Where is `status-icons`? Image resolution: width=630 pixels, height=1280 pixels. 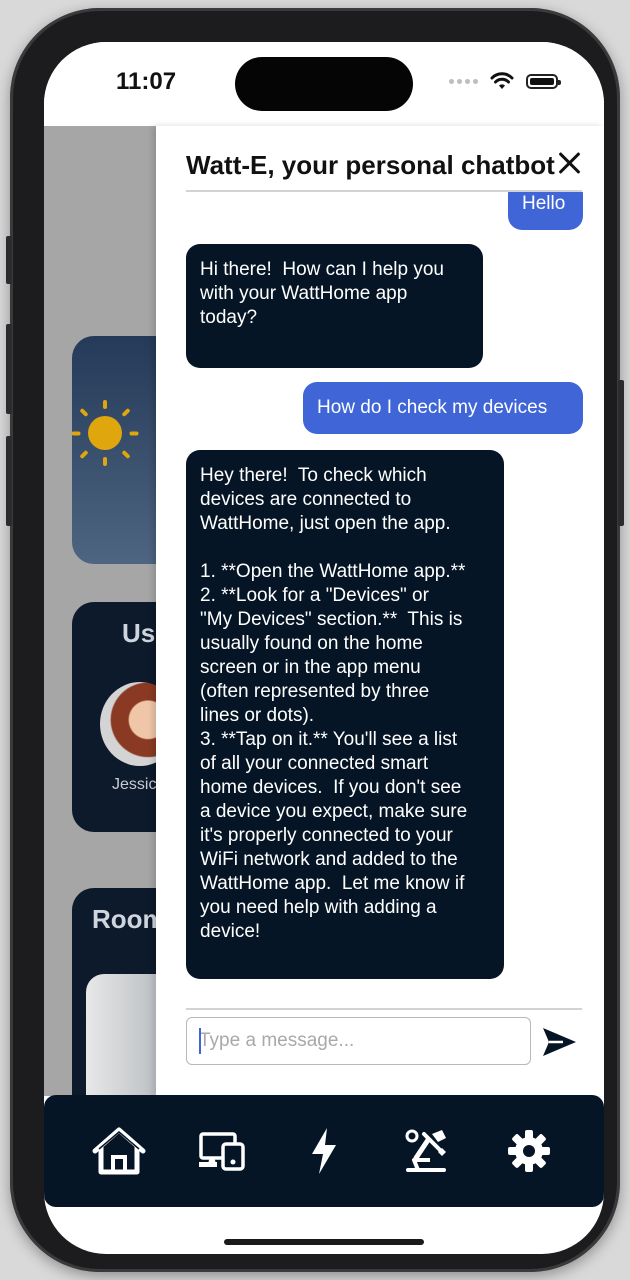 status-icons is located at coordinates (505, 81).